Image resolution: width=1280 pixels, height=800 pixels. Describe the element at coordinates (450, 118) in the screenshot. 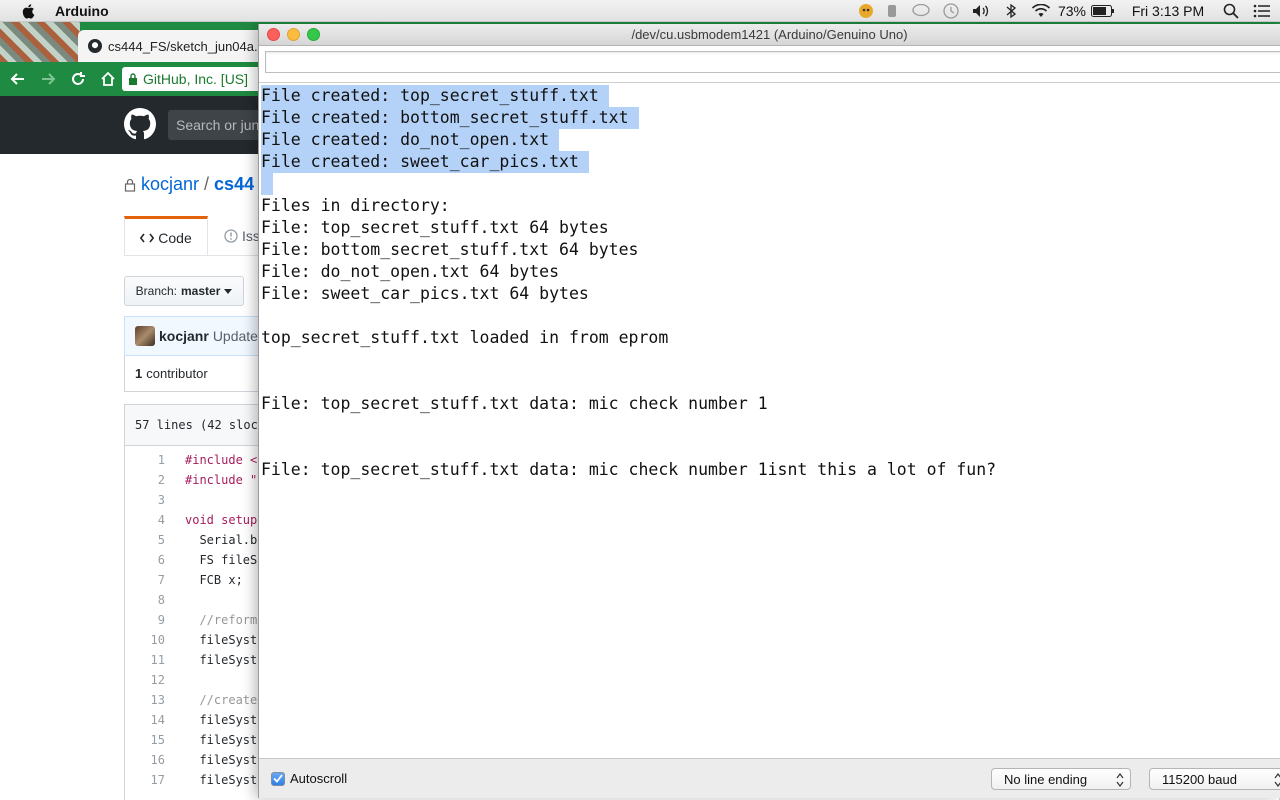

I see `serial-output-line: File created: bottom_secret_stuff.txt` at that location.